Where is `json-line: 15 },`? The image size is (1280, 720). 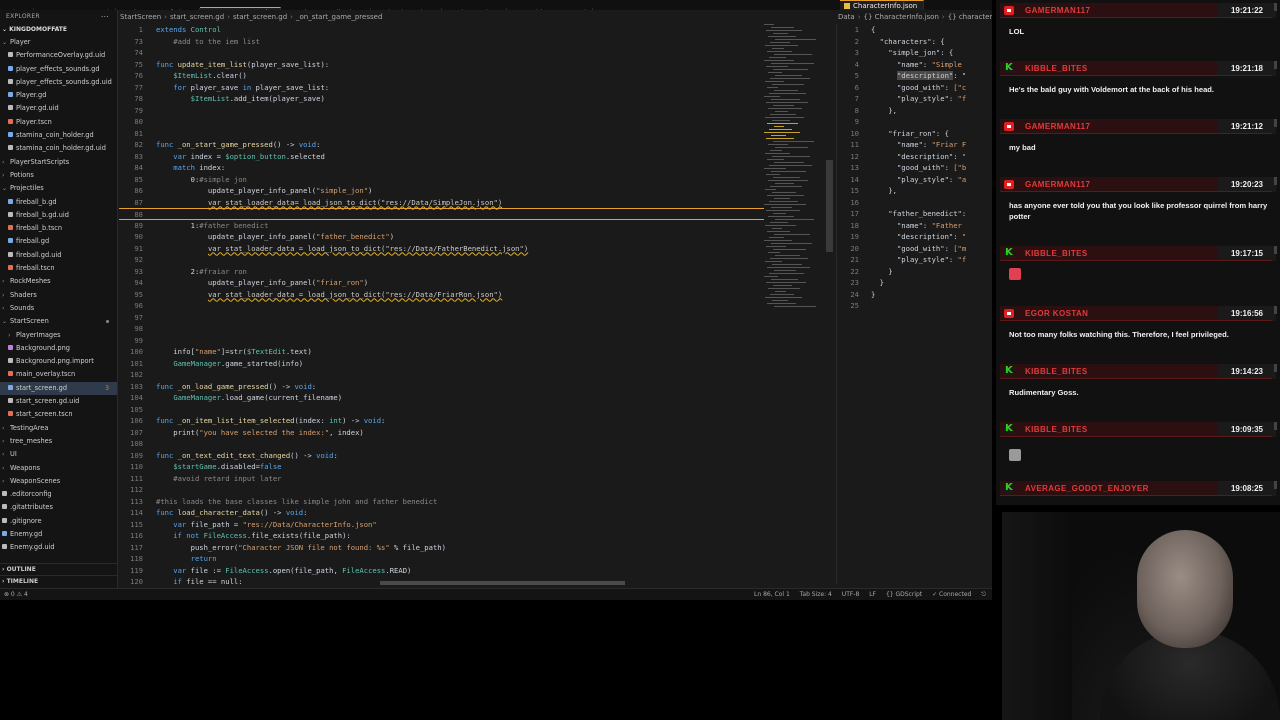 json-line: 15 }, is located at coordinates (867, 191).